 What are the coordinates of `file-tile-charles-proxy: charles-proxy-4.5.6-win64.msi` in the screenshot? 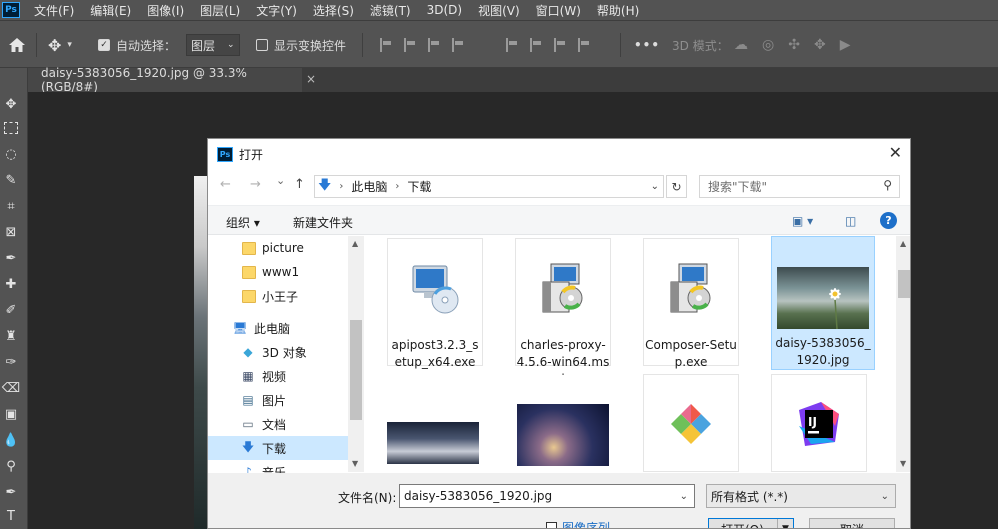 It's located at (563, 312).